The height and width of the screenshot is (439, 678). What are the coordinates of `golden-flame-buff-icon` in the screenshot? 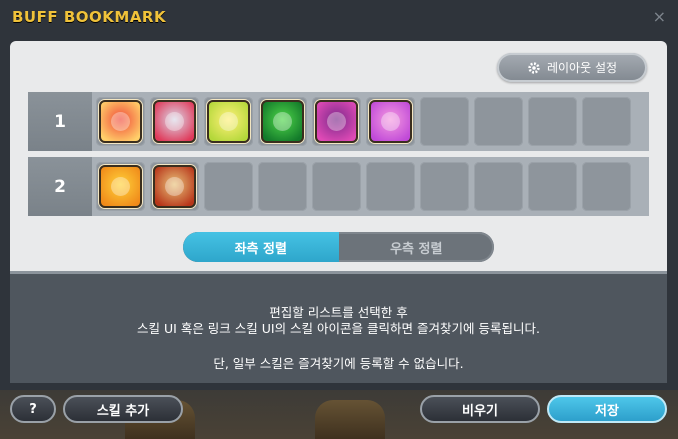 It's located at (120, 186).